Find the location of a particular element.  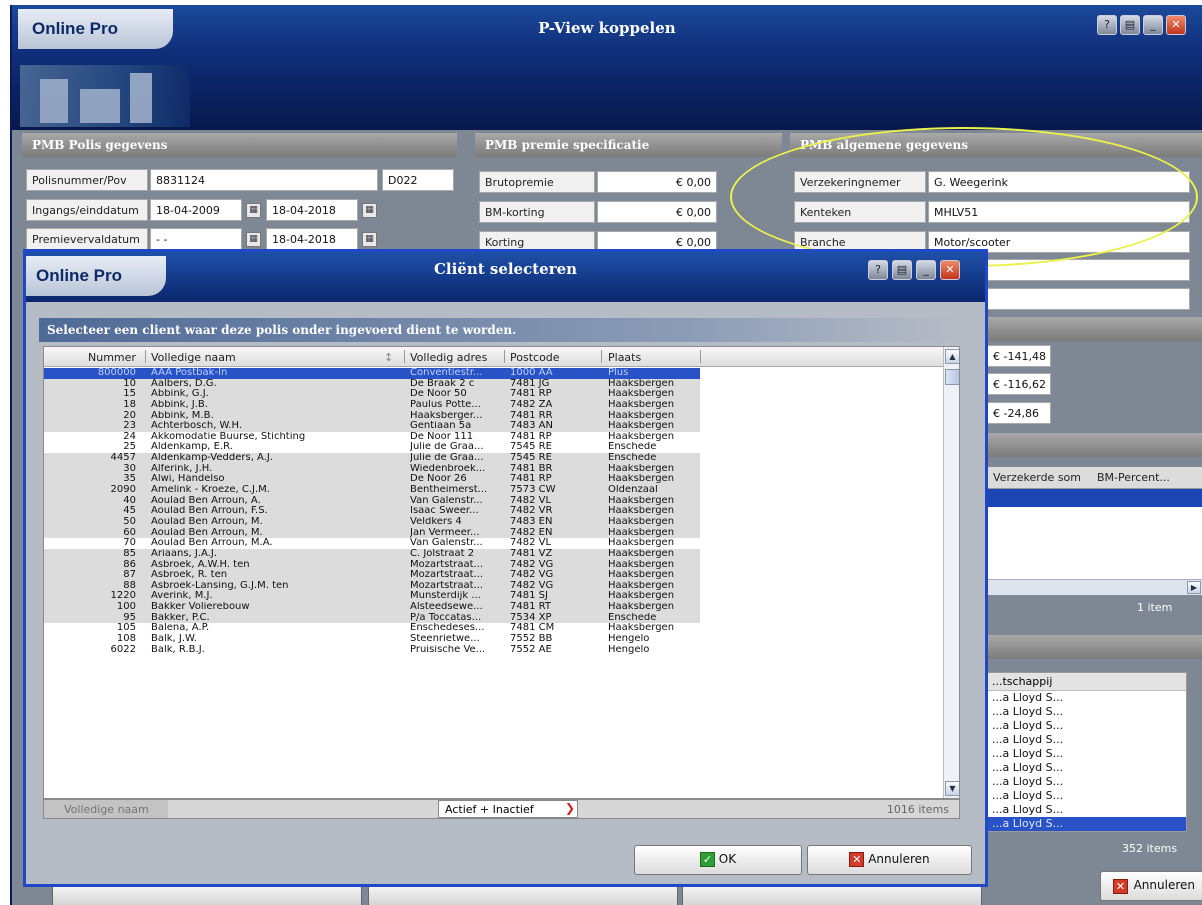

premium-due-start-field: - - is located at coordinates (196, 239).